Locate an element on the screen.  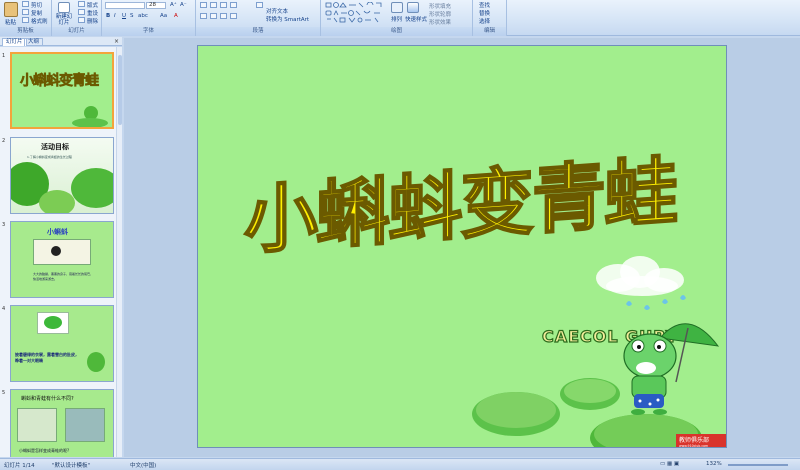
scrollbar-thumb is located at coordinates (120, 90).